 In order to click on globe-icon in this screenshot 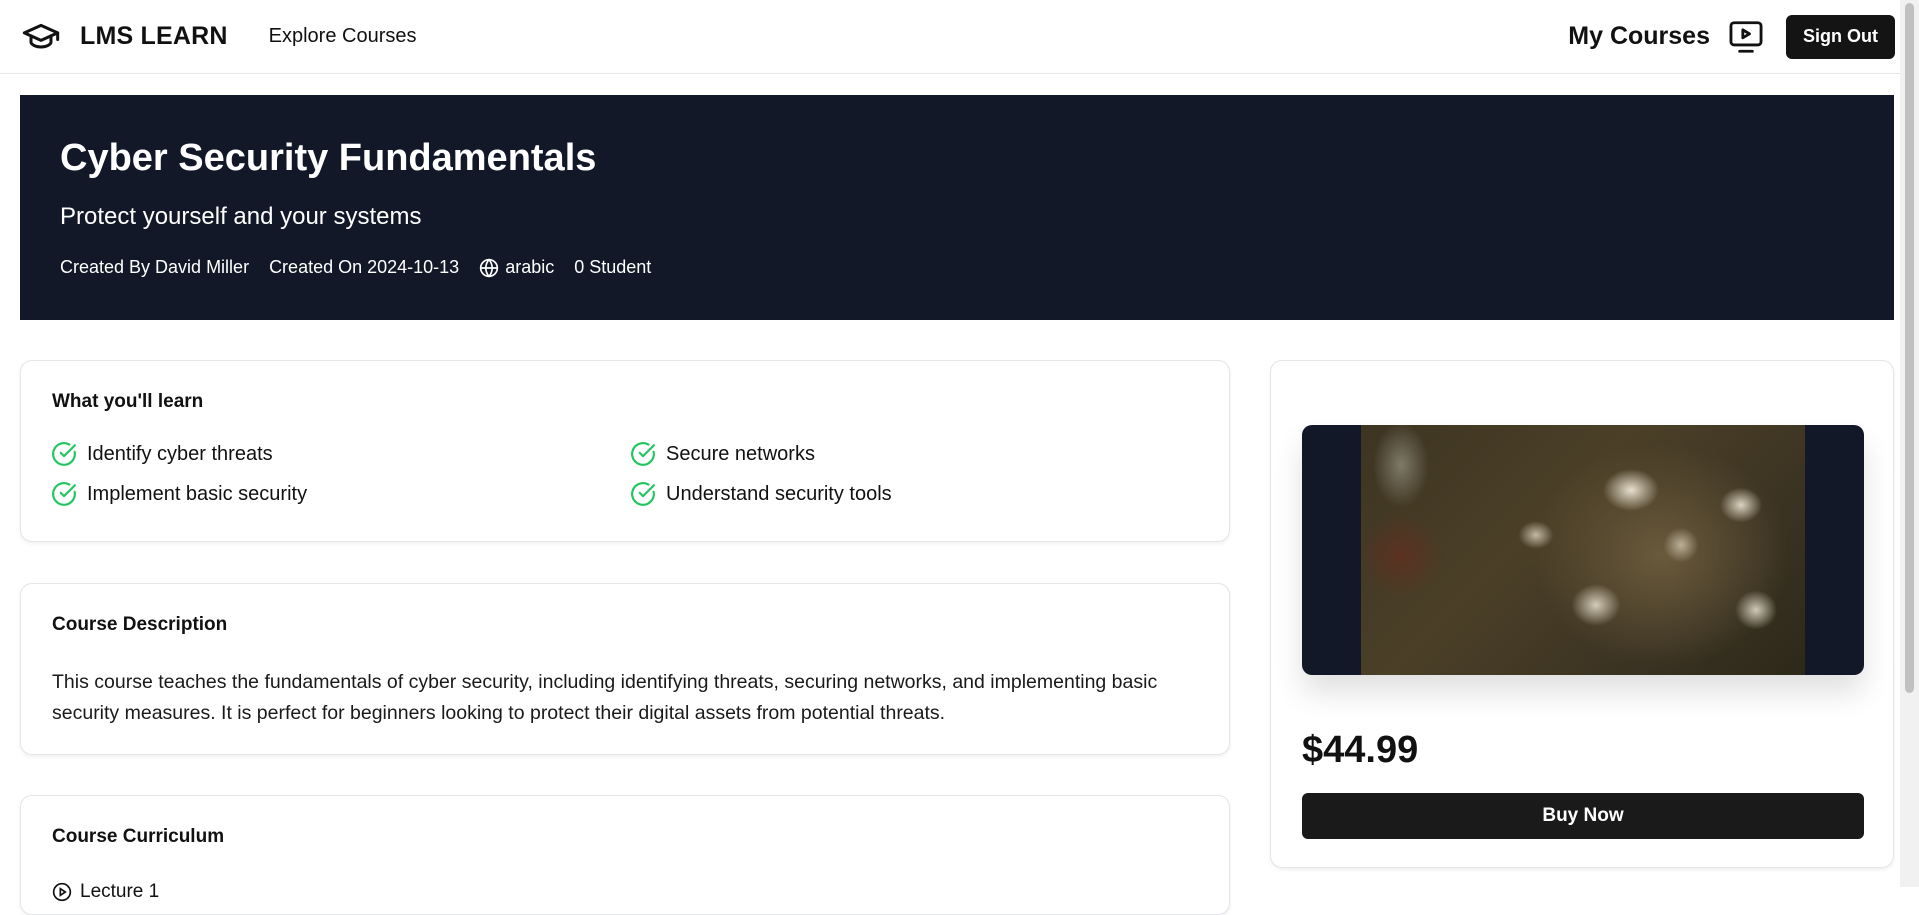, I will do `click(489, 267)`.